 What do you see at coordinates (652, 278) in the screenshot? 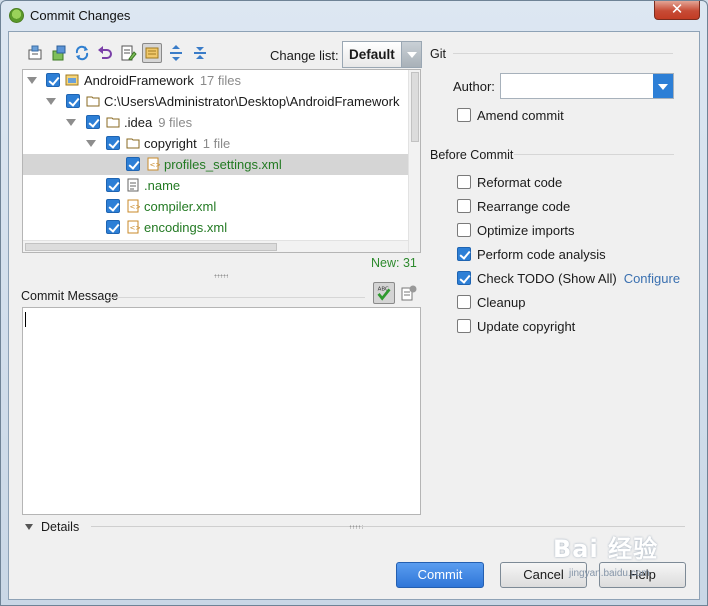
I see `configure-link: Configure` at bounding box center [652, 278].